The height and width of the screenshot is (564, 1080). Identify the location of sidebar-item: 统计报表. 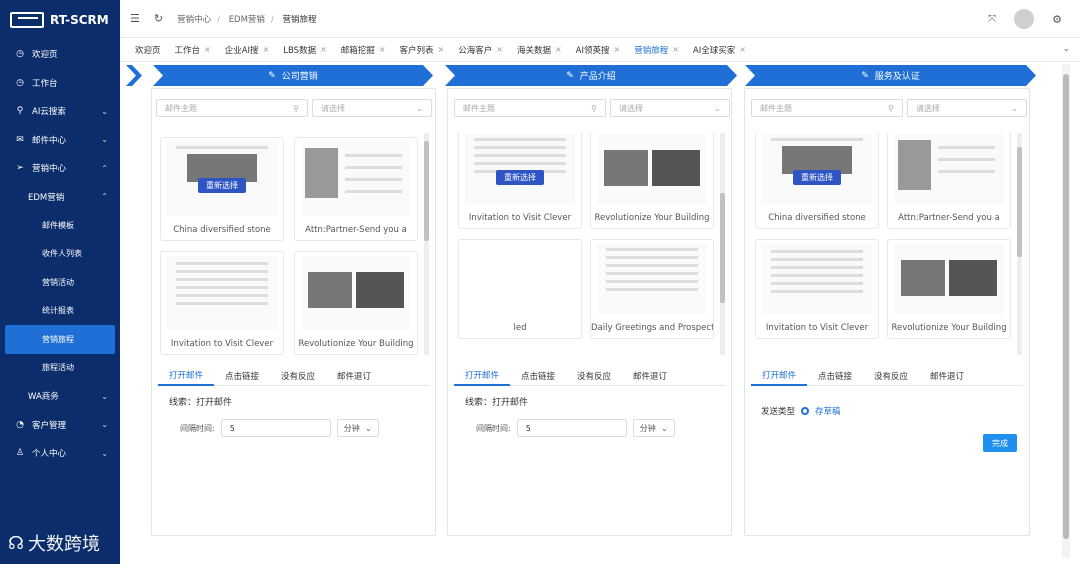
(60, 311).